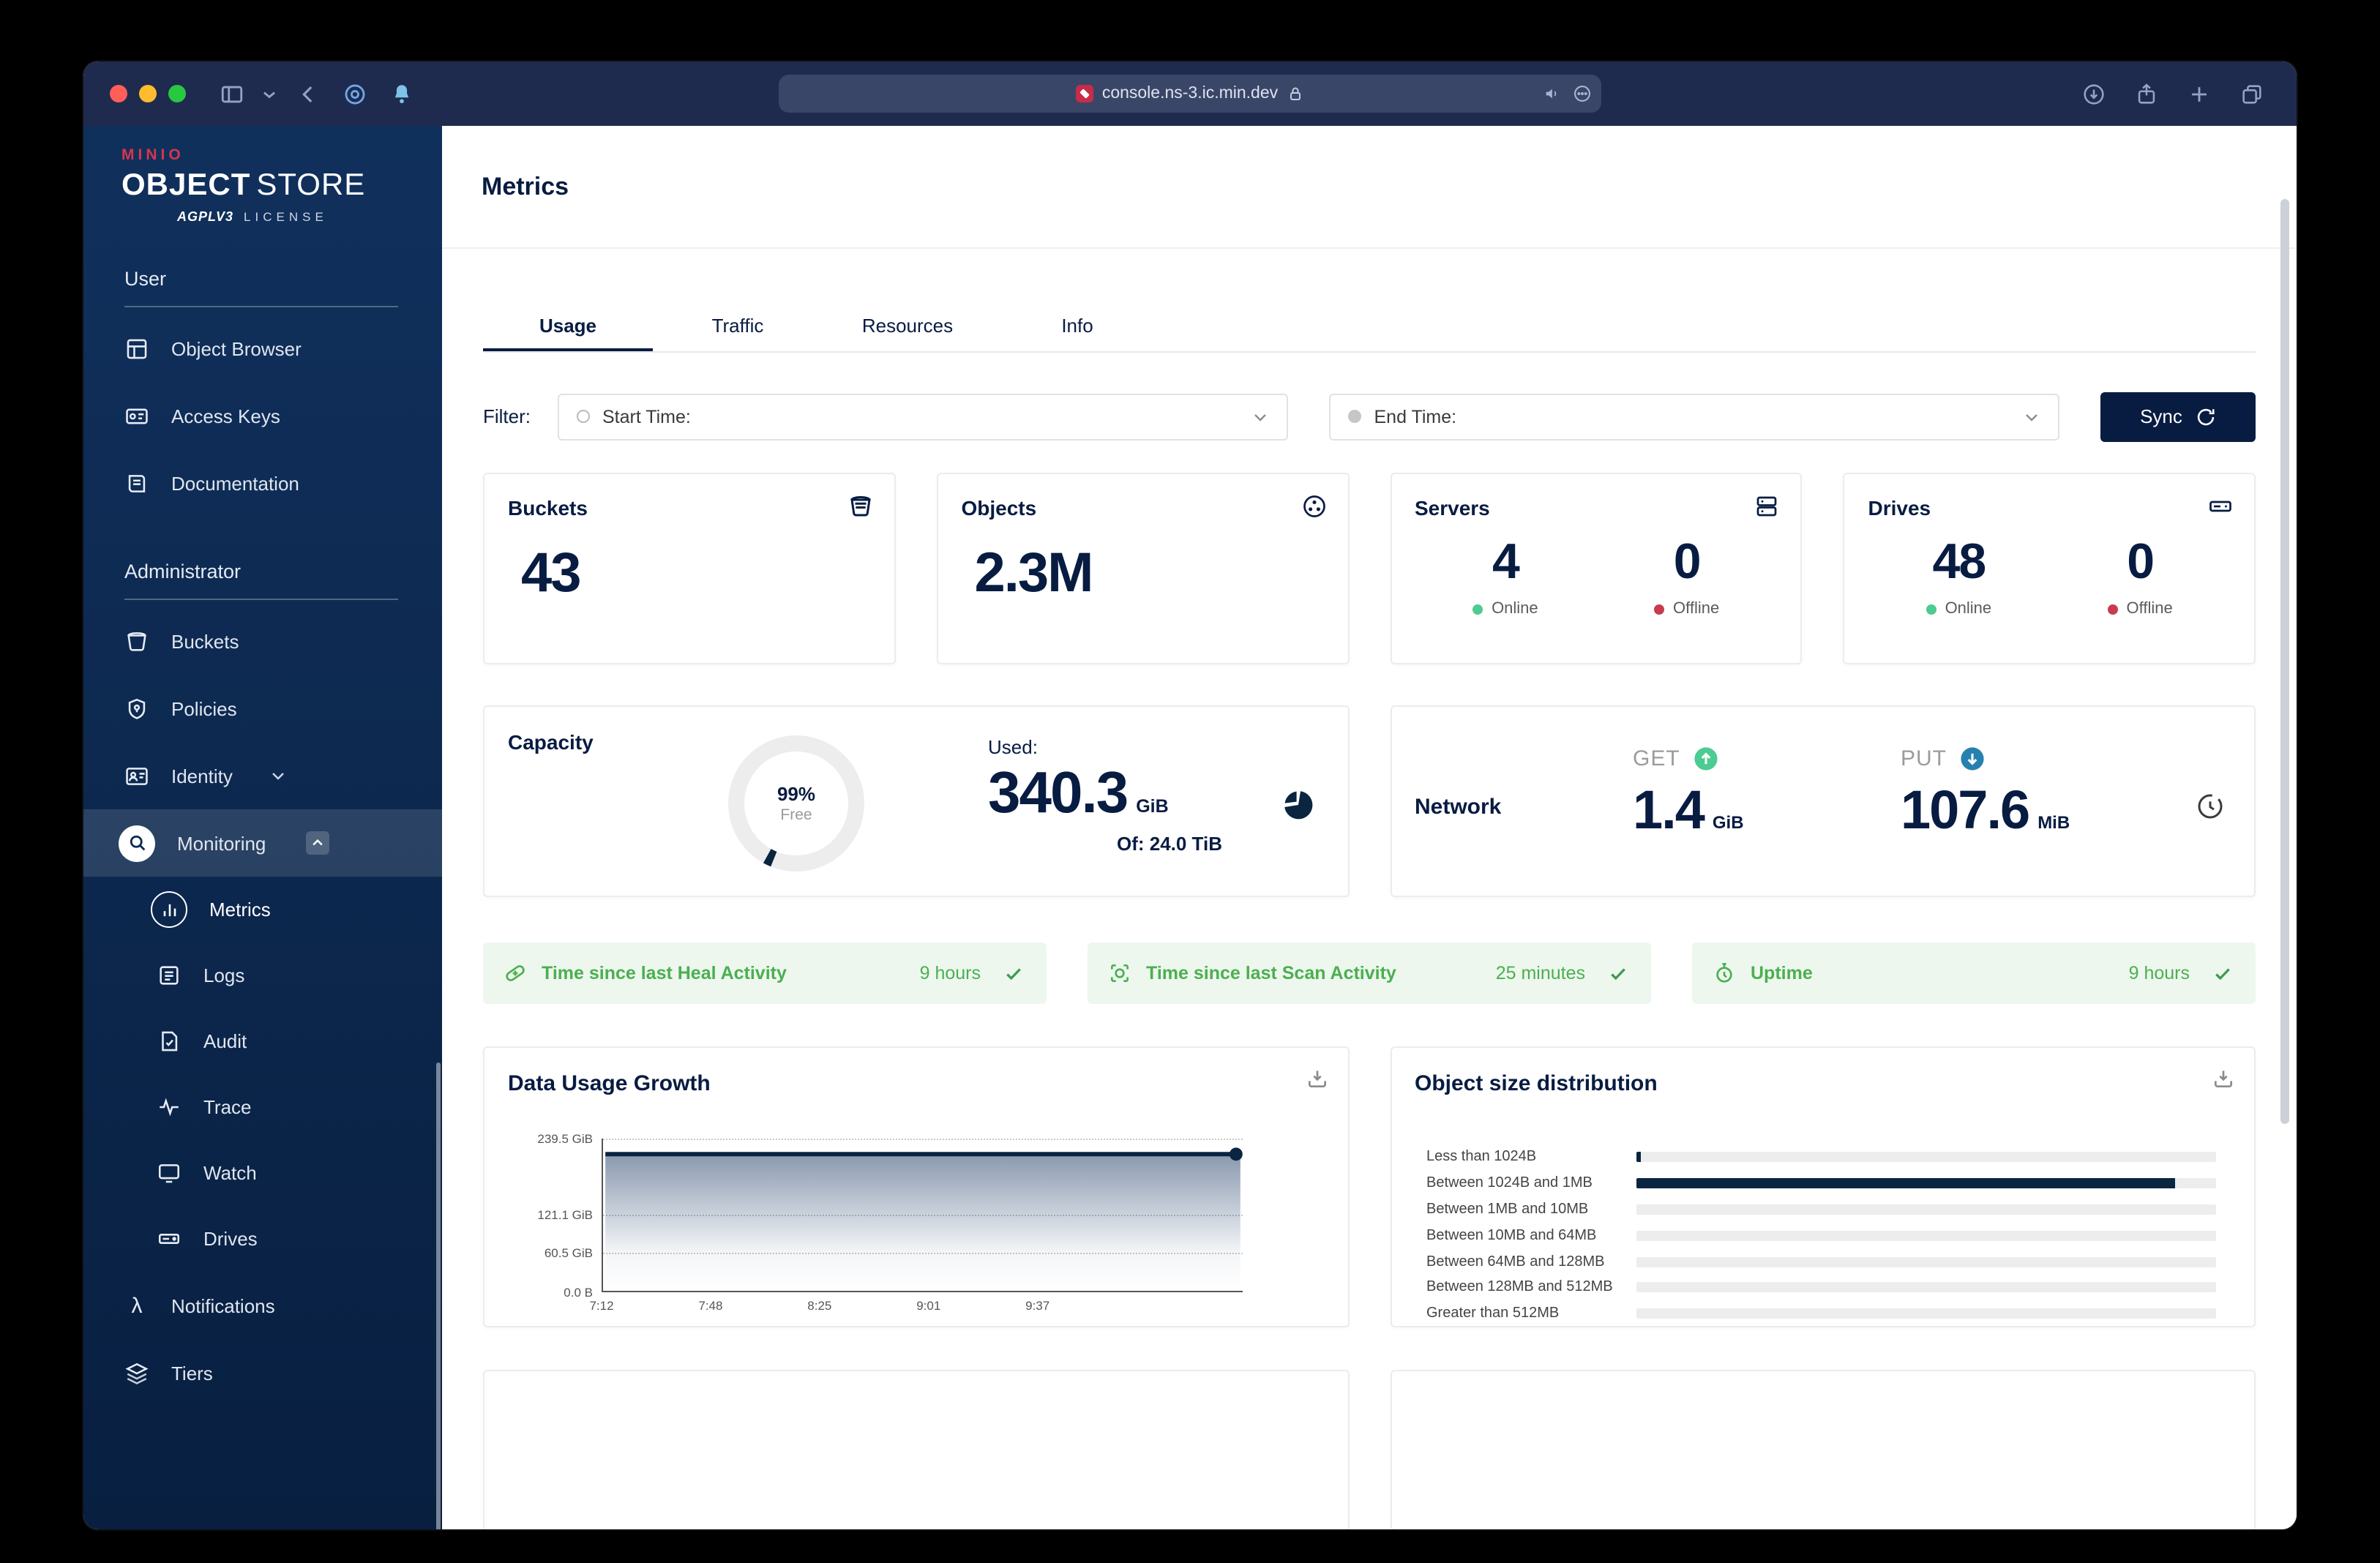 The image size is (2380, 1563). What do you see at coordinates (262, 775) in the screenshot?
I see `sidebar-item-identity: Identity` at bounding box center [262, 775].